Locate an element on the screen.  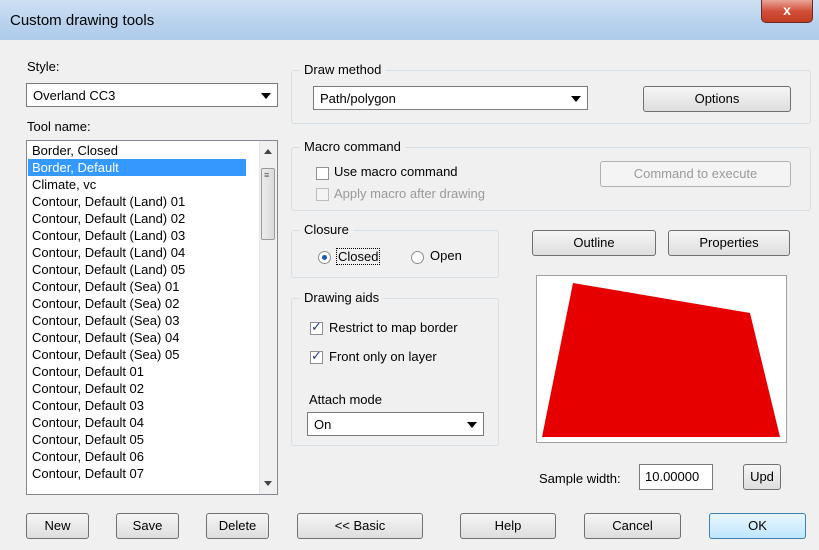
attach-mode-dropdown: On is located at coordinates (395, 424).